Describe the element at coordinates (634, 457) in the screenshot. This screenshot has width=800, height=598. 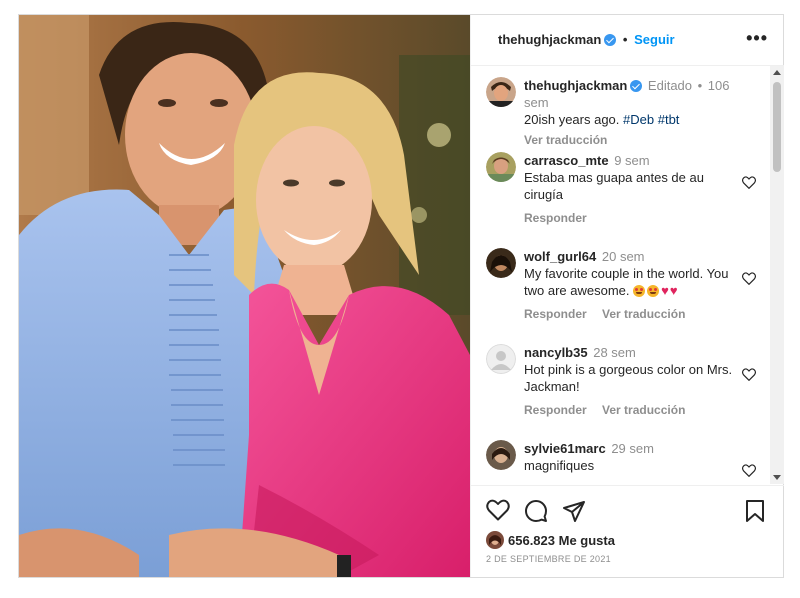
I see `comment-body: sylvie61marc 29 sem magnifiques` at that location.